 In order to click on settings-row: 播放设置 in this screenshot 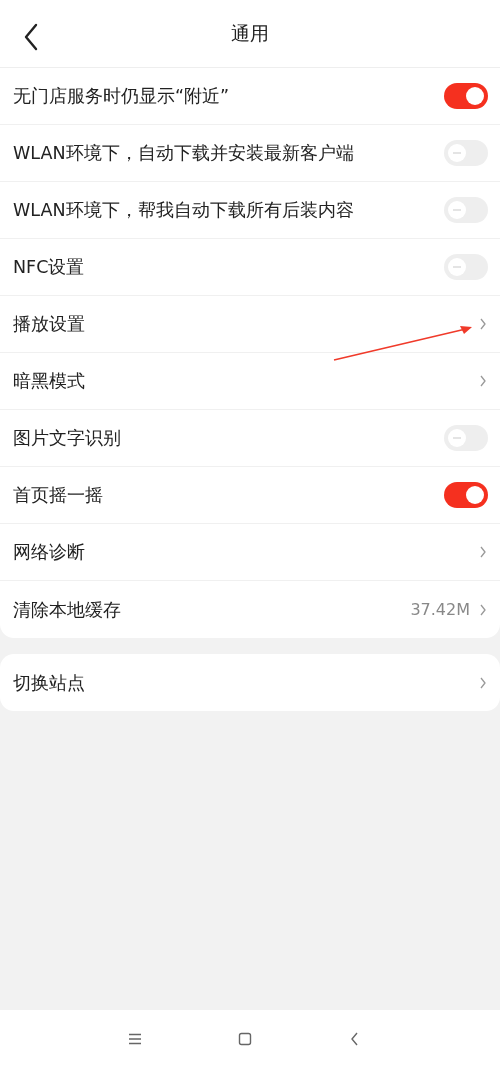, I will do `click(250, 324)`.